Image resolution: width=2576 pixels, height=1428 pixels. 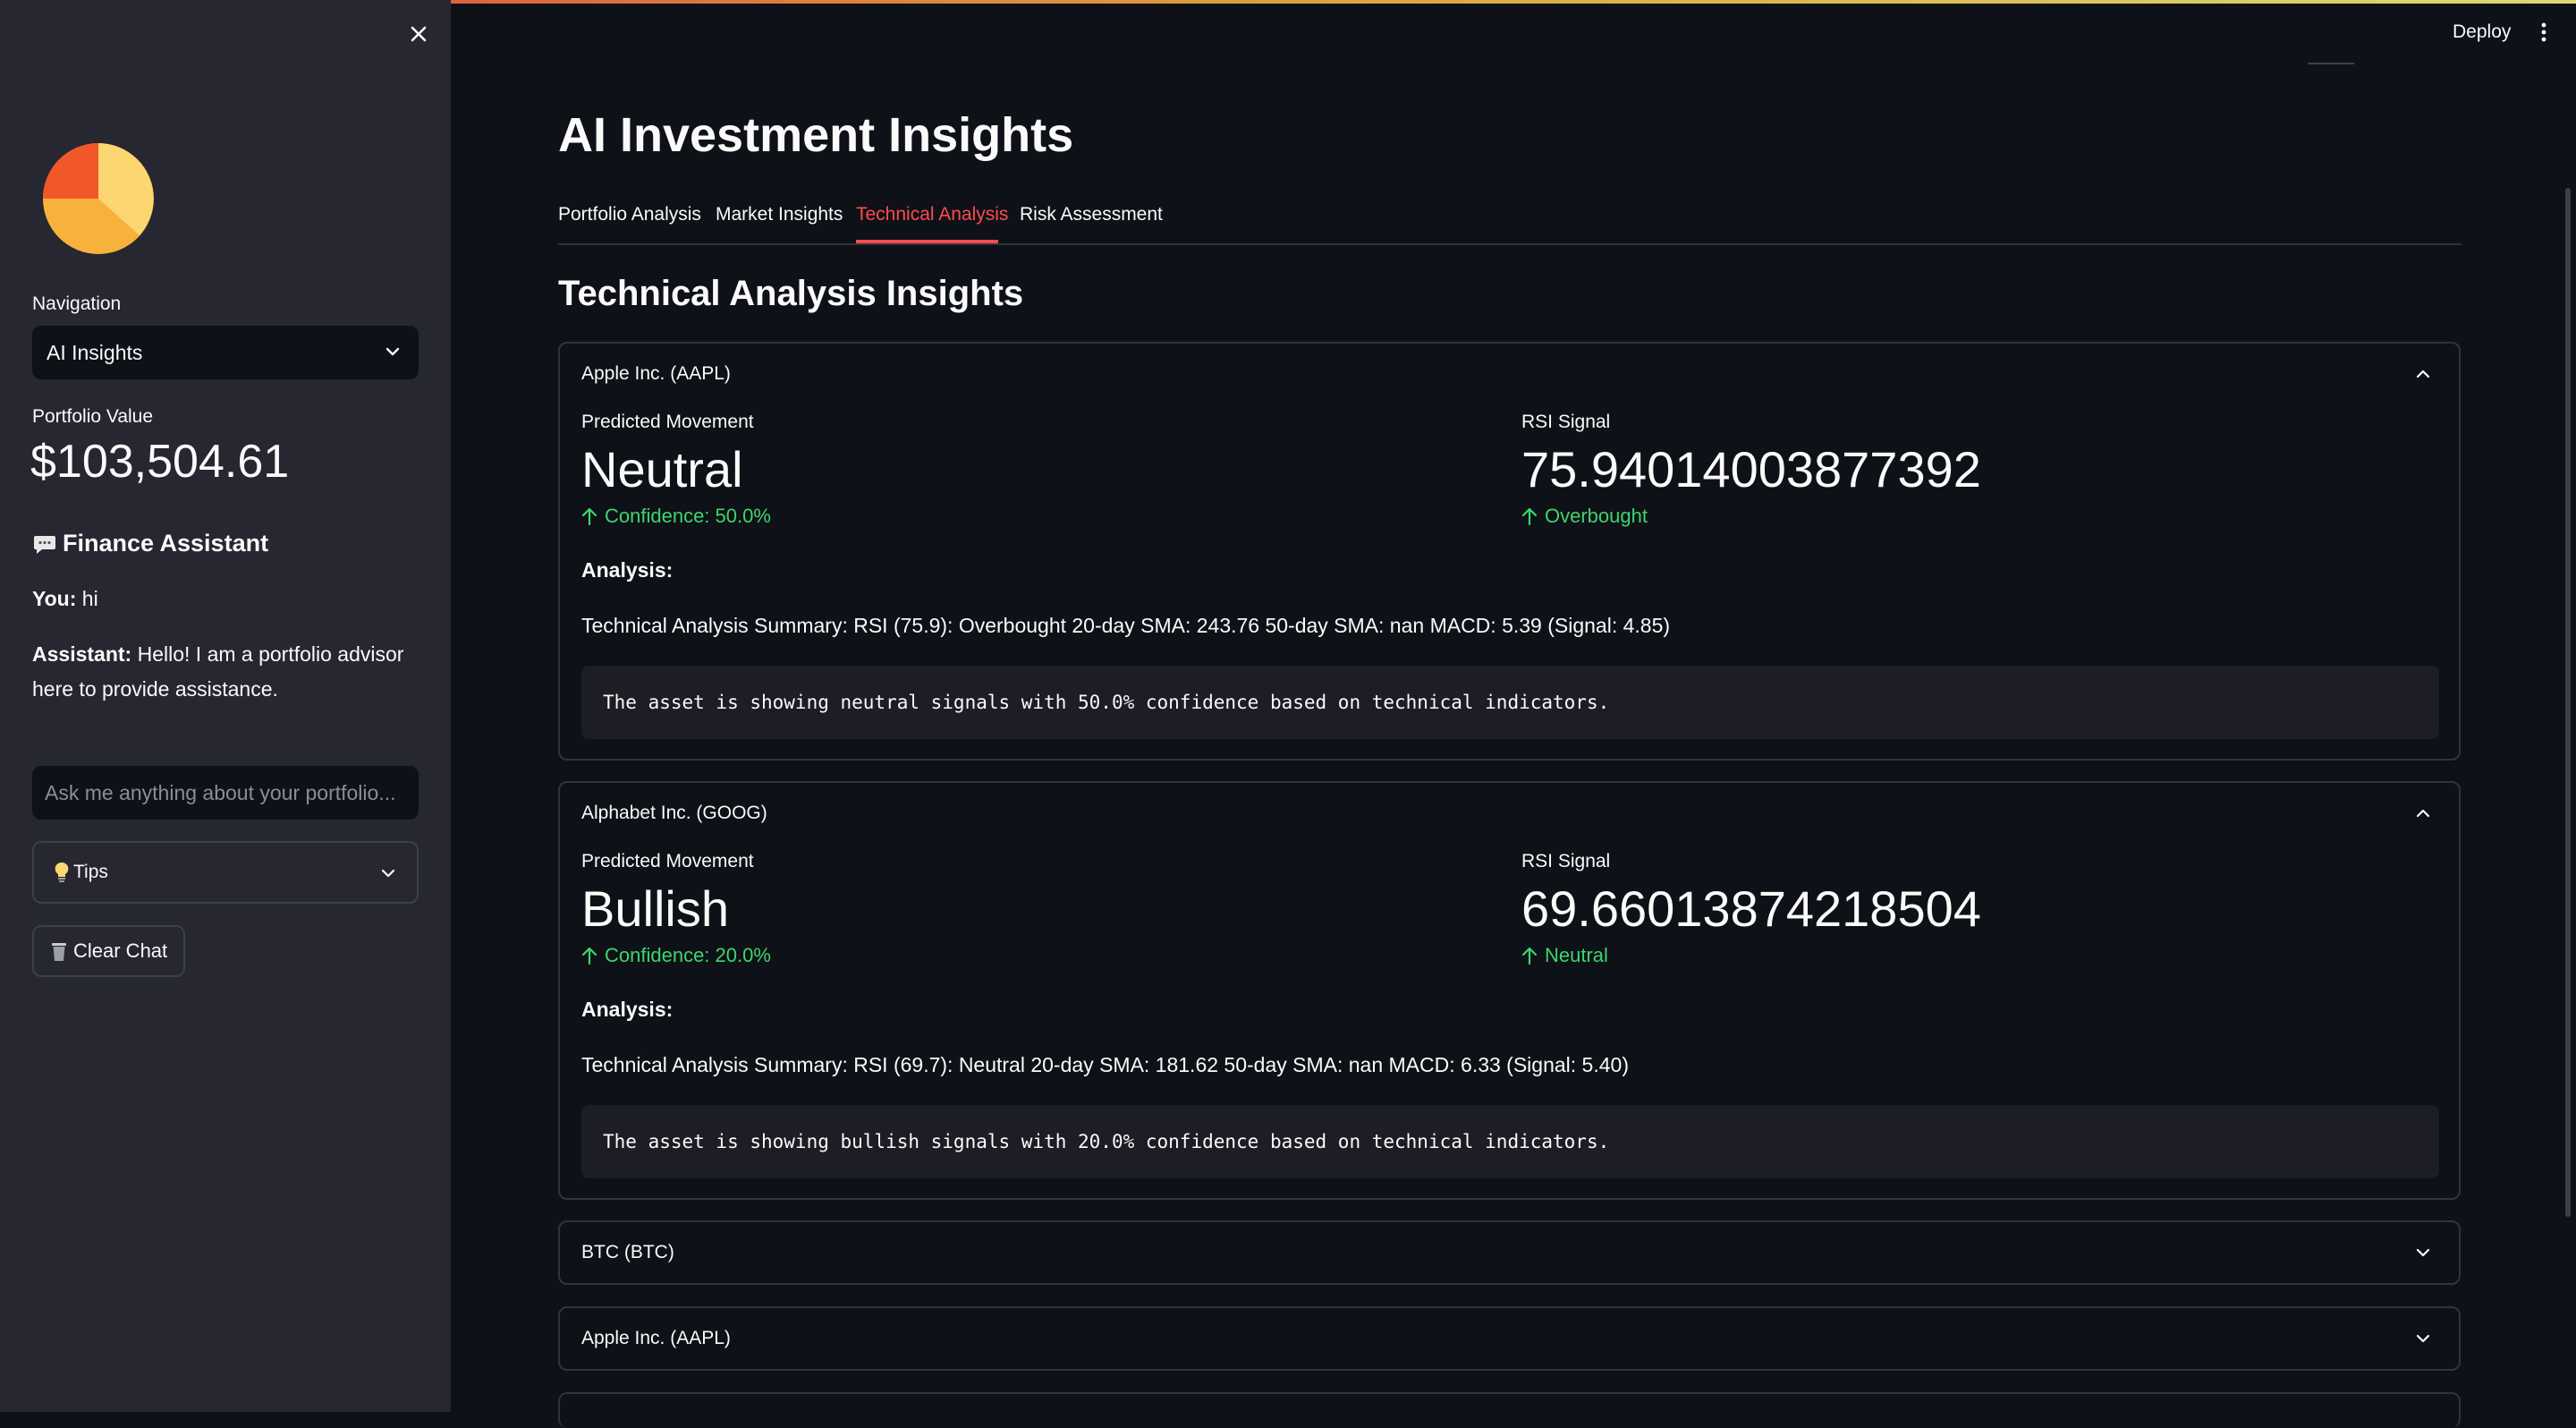 What do you see at coordinates (166, 543) in the screenshot?
I see `finance-assistant-title-text: Finance Assistant` at bounding box center [166, 543].